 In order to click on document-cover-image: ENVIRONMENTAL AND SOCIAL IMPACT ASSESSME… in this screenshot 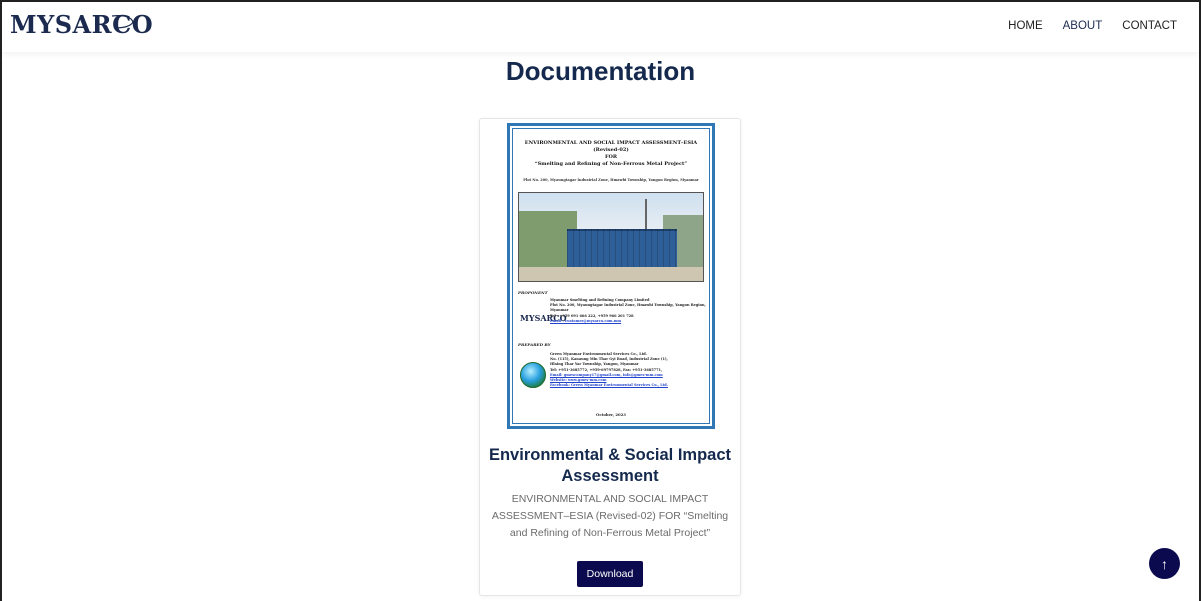, I will do `click(611, 276)`.